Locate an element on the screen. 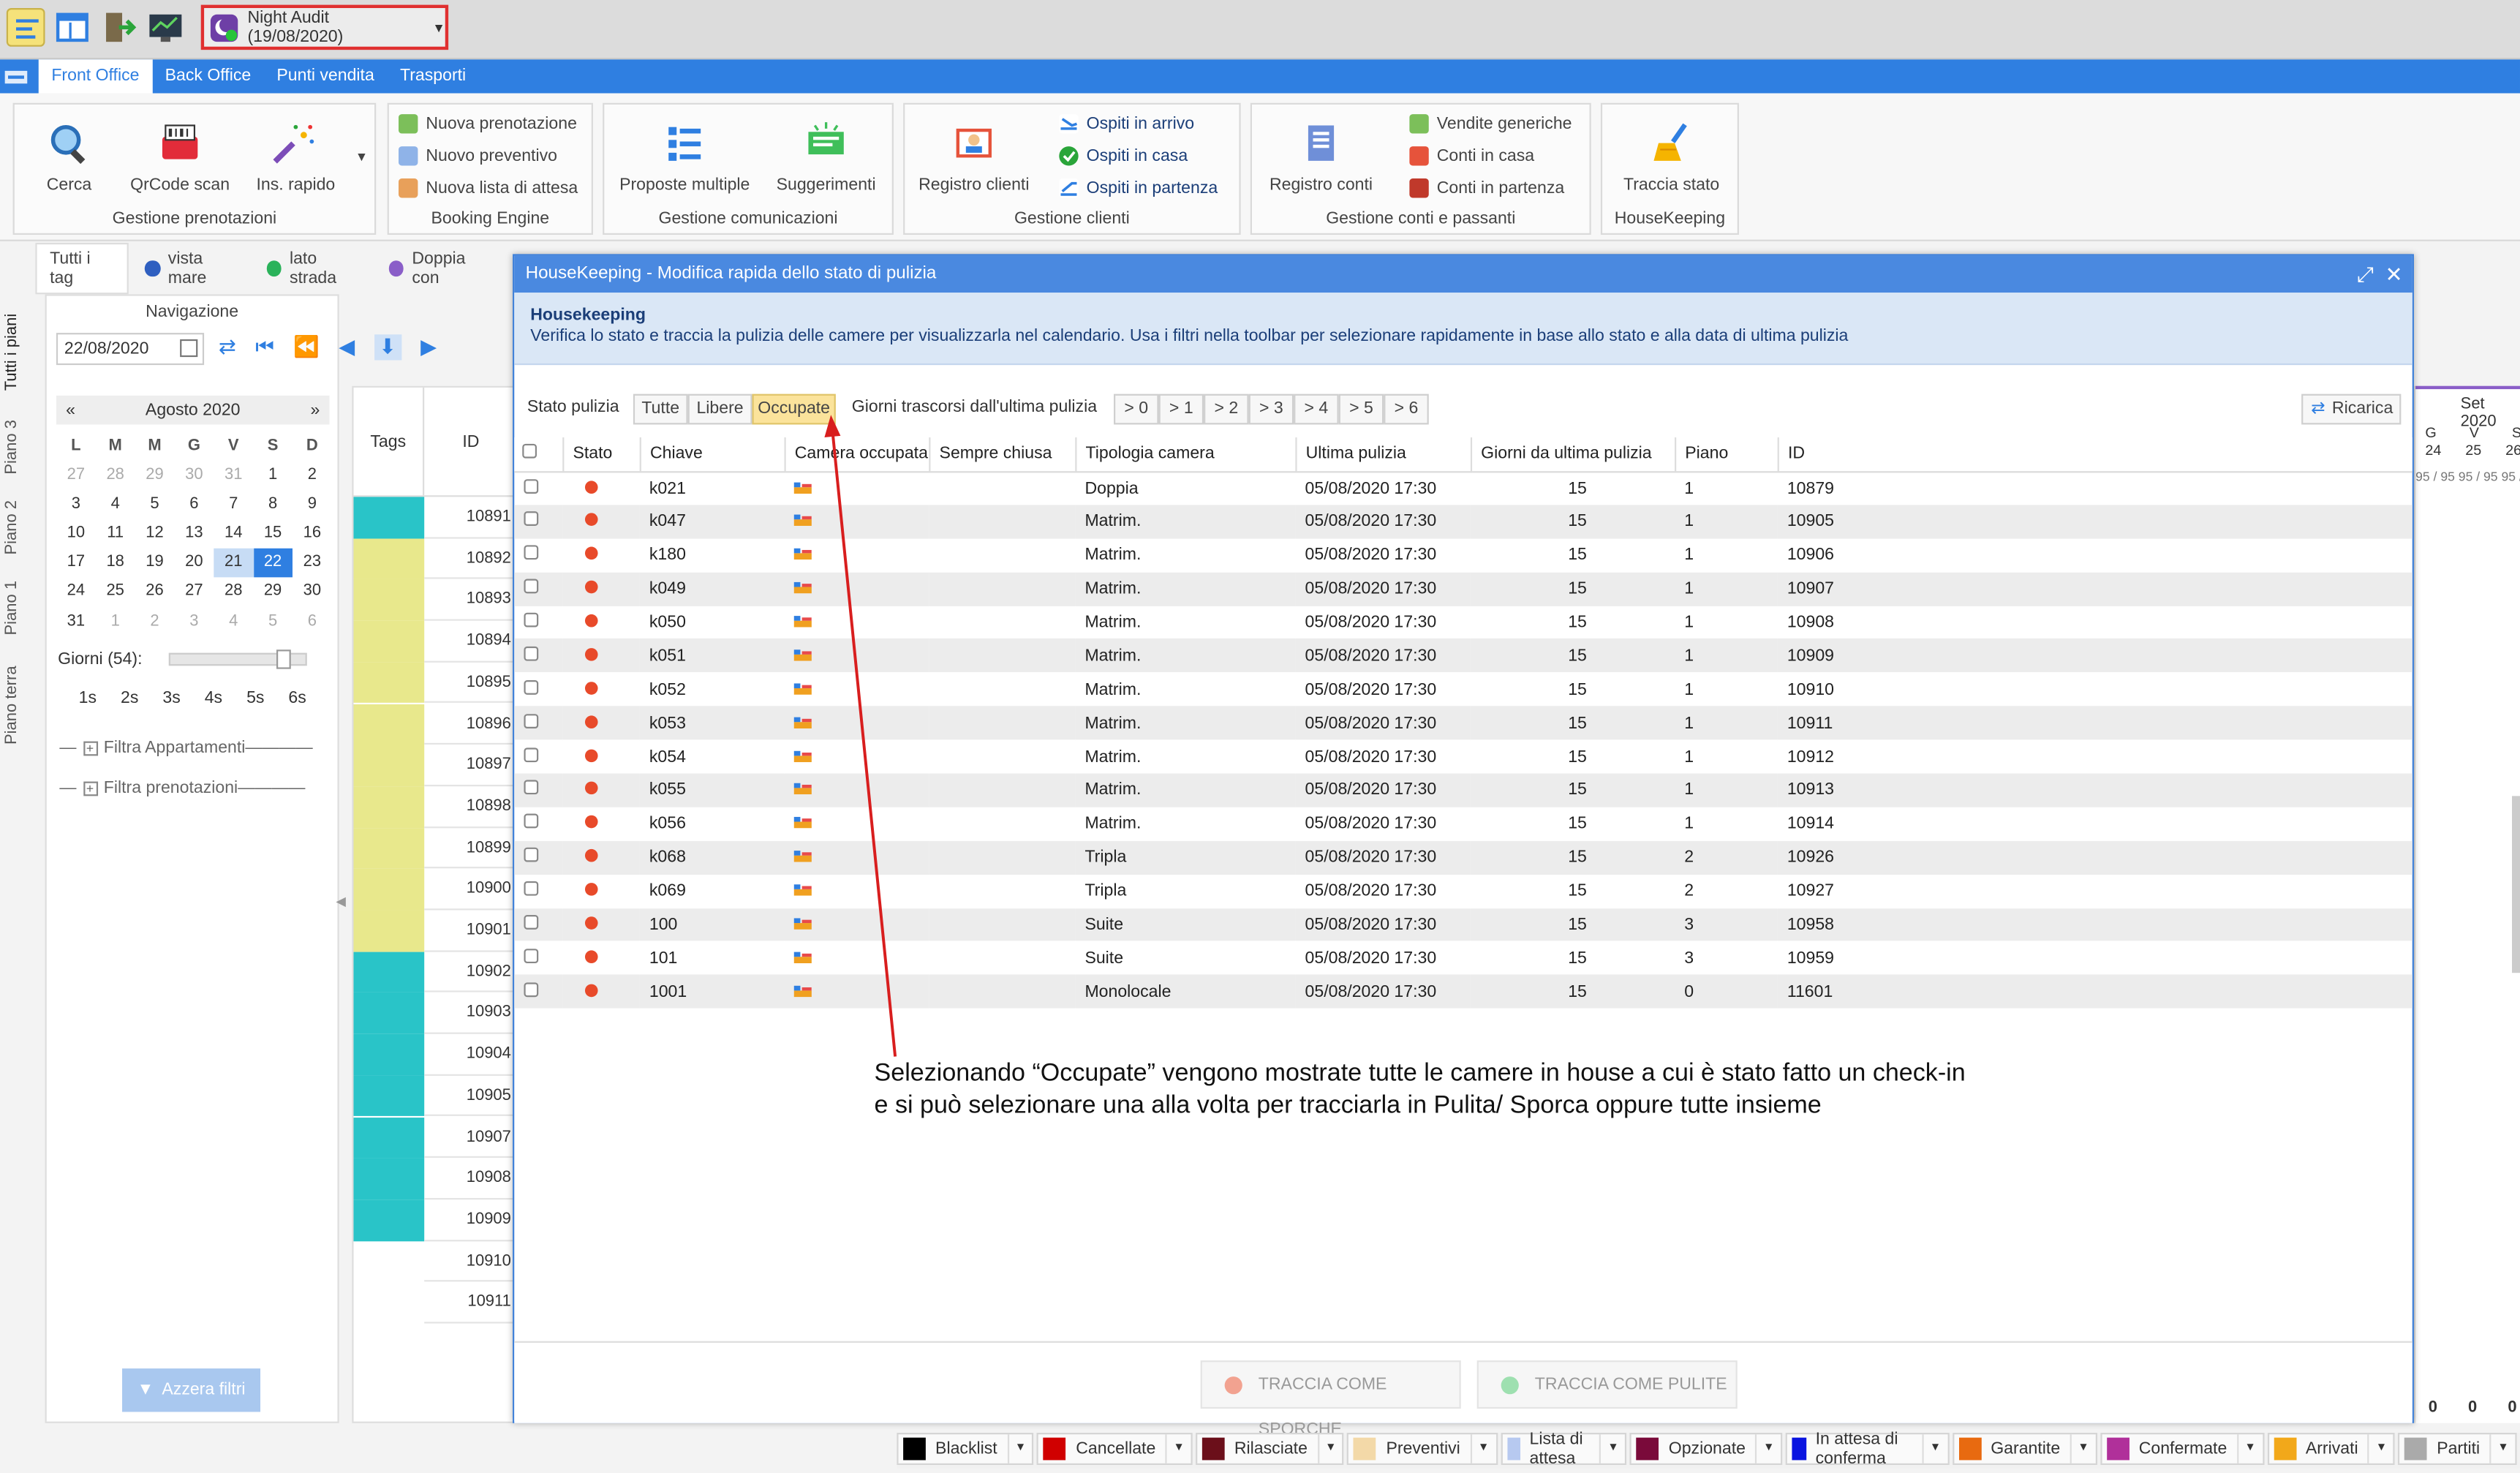 This screenshot has width=2520, height=1473. legend-label: Confermate is located at coordinates (2182, 1449).